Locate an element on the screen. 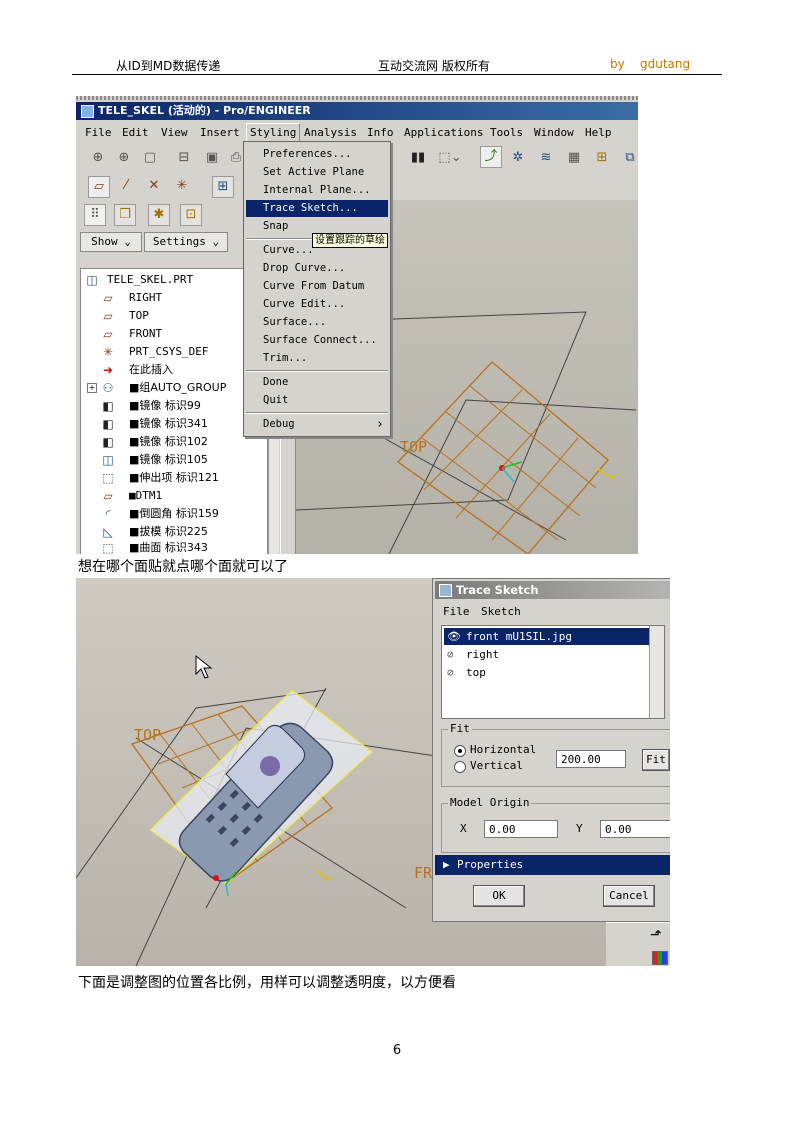  wireframe-view-2: TOP FR is located at coordinates (256, 810).